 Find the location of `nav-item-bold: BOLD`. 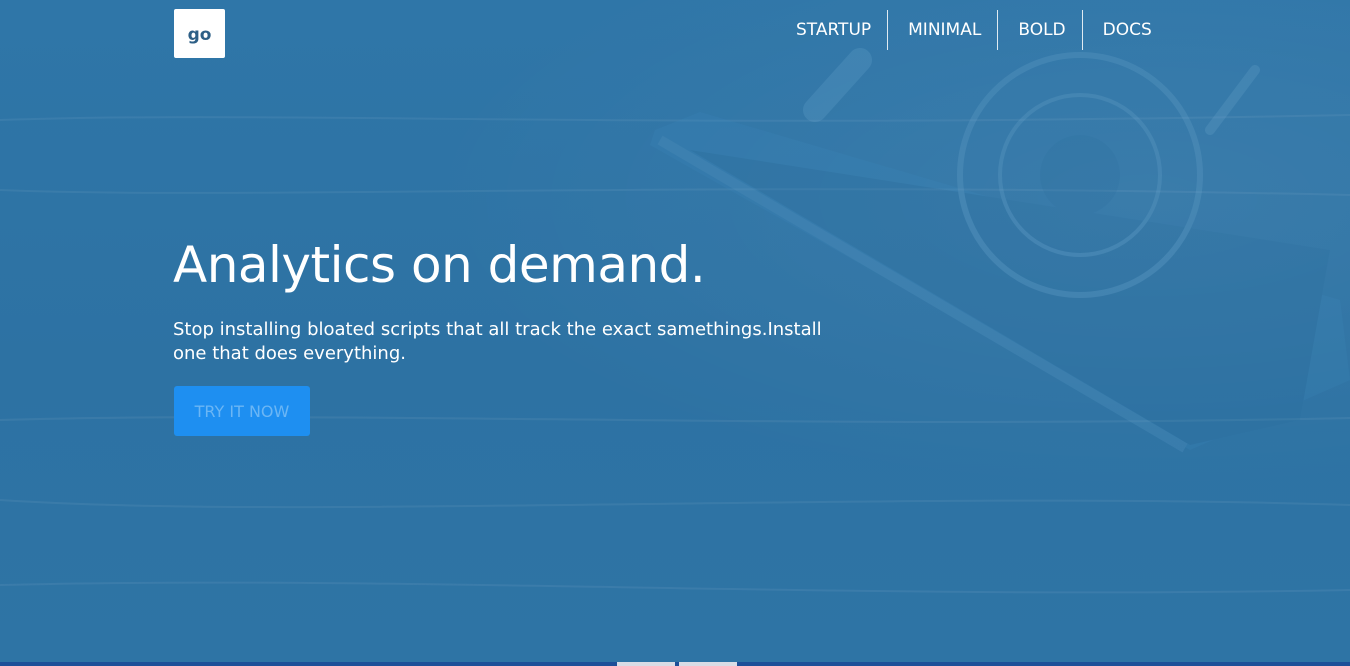

nav-item-bold: BOLD is located at coordinates (1039, 30).